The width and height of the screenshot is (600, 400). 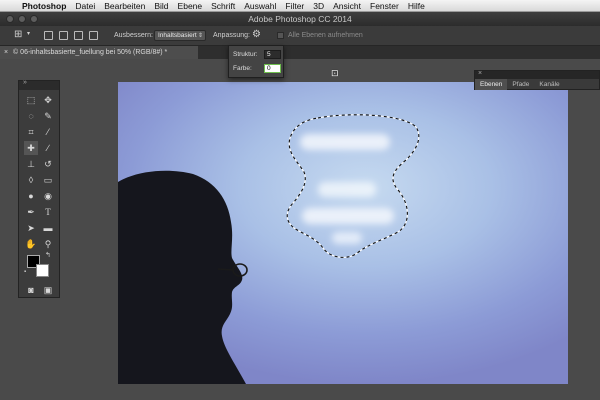 I want to click on tab-pfade: Pfade, so click(x=520, y=84).